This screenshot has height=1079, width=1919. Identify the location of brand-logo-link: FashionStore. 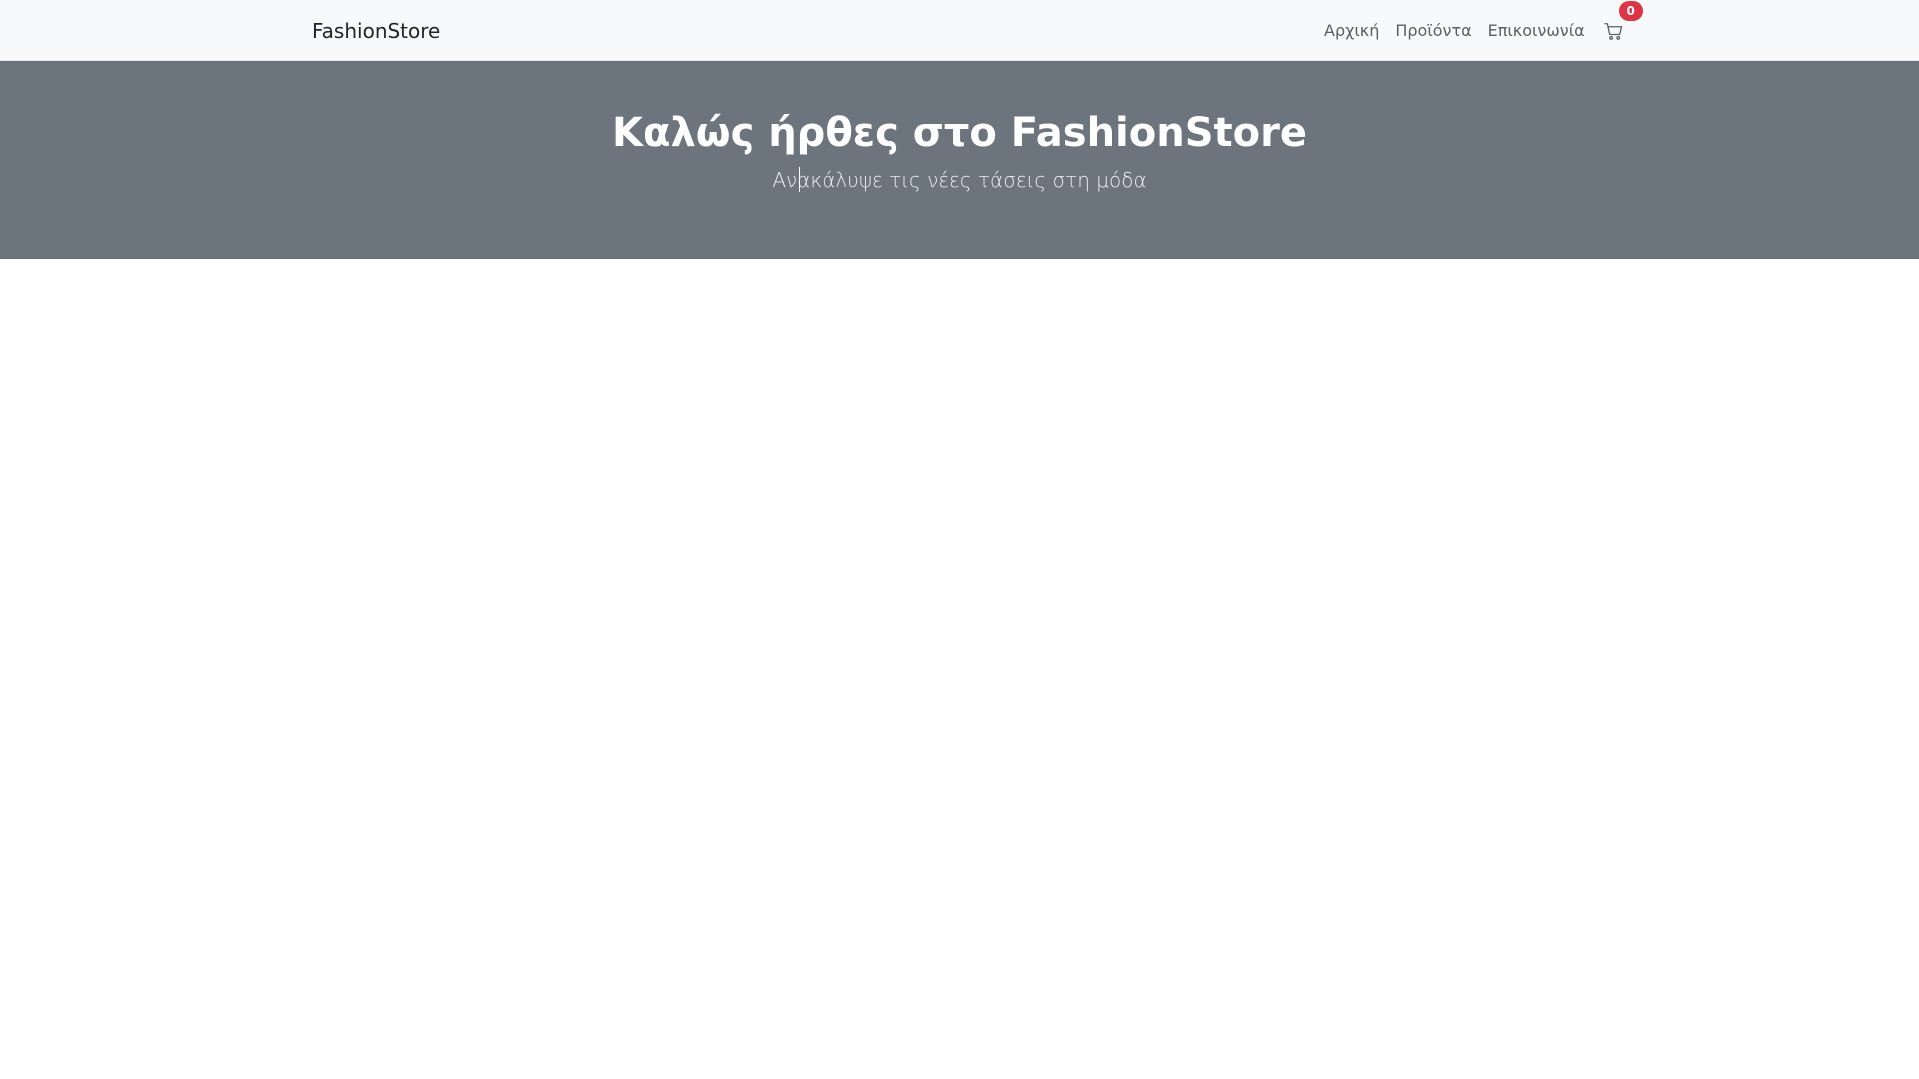
(376, 31).